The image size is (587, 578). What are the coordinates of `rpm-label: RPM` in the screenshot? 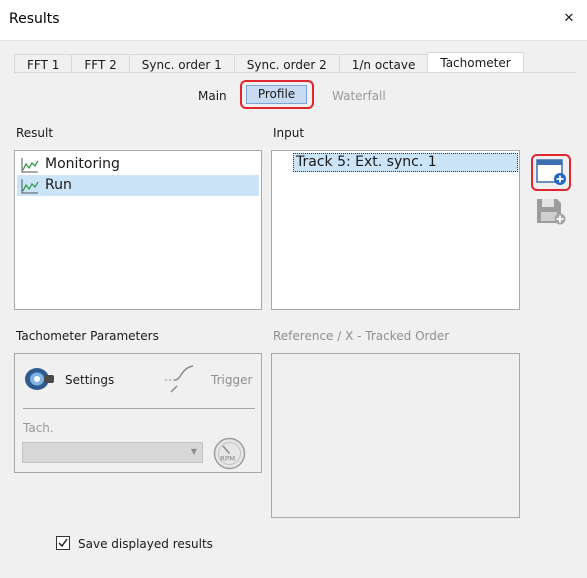 It's located at (228, 459).